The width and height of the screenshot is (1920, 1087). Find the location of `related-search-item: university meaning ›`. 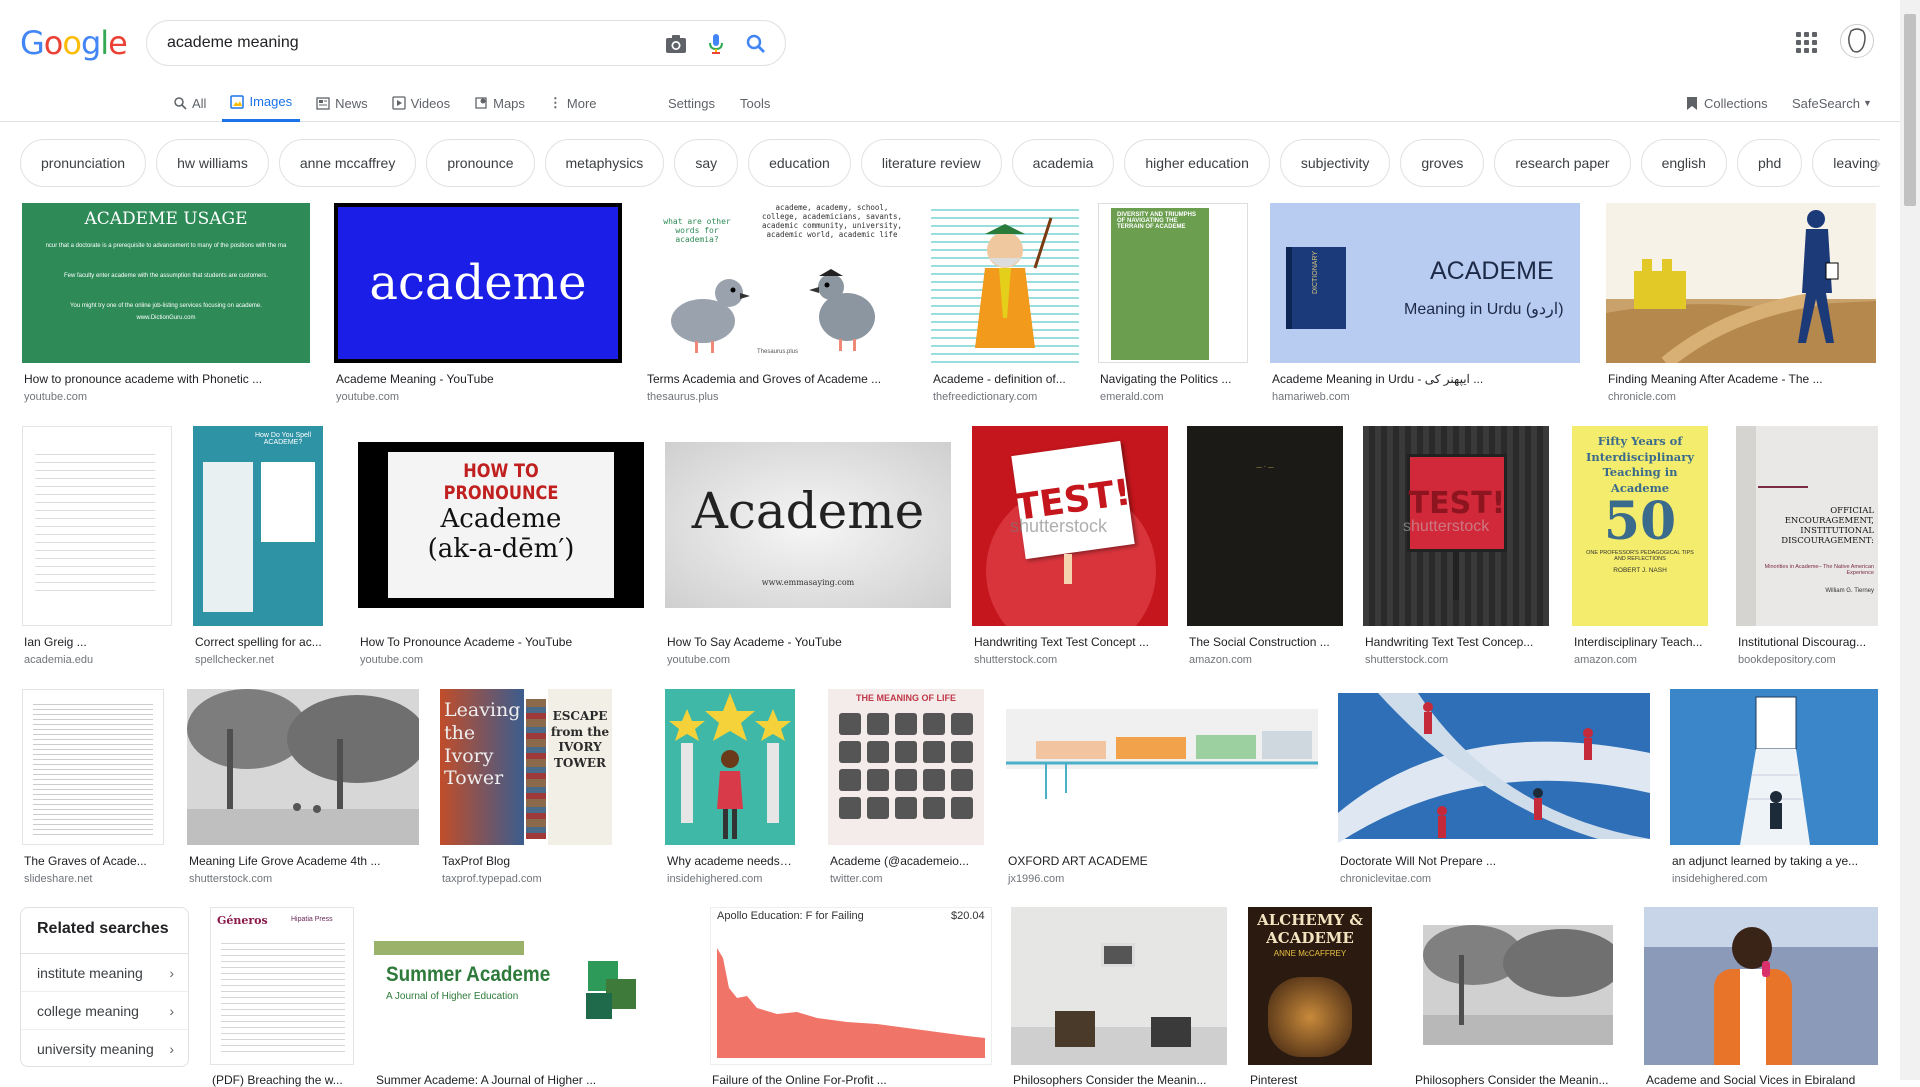

related-search-item: university meaning › is located at coordinates (104, 1049).